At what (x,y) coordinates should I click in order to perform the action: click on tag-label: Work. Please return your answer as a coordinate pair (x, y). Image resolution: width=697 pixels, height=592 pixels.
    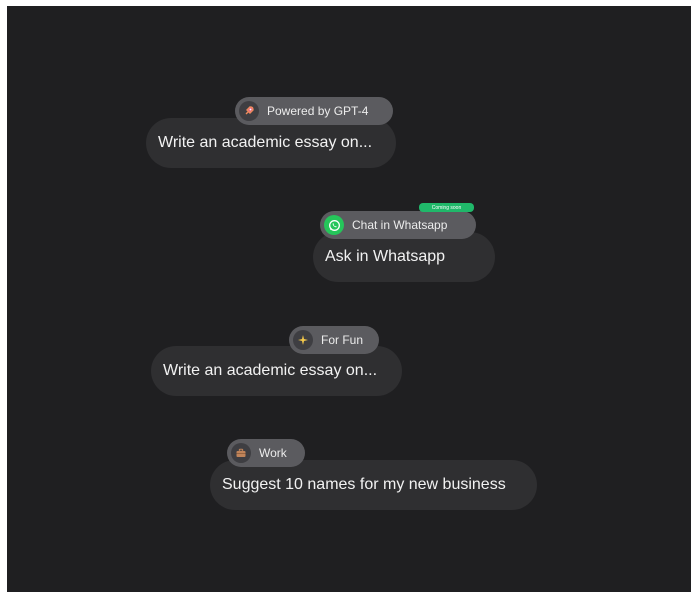
    Looking at the image, I should click on (273, 453).